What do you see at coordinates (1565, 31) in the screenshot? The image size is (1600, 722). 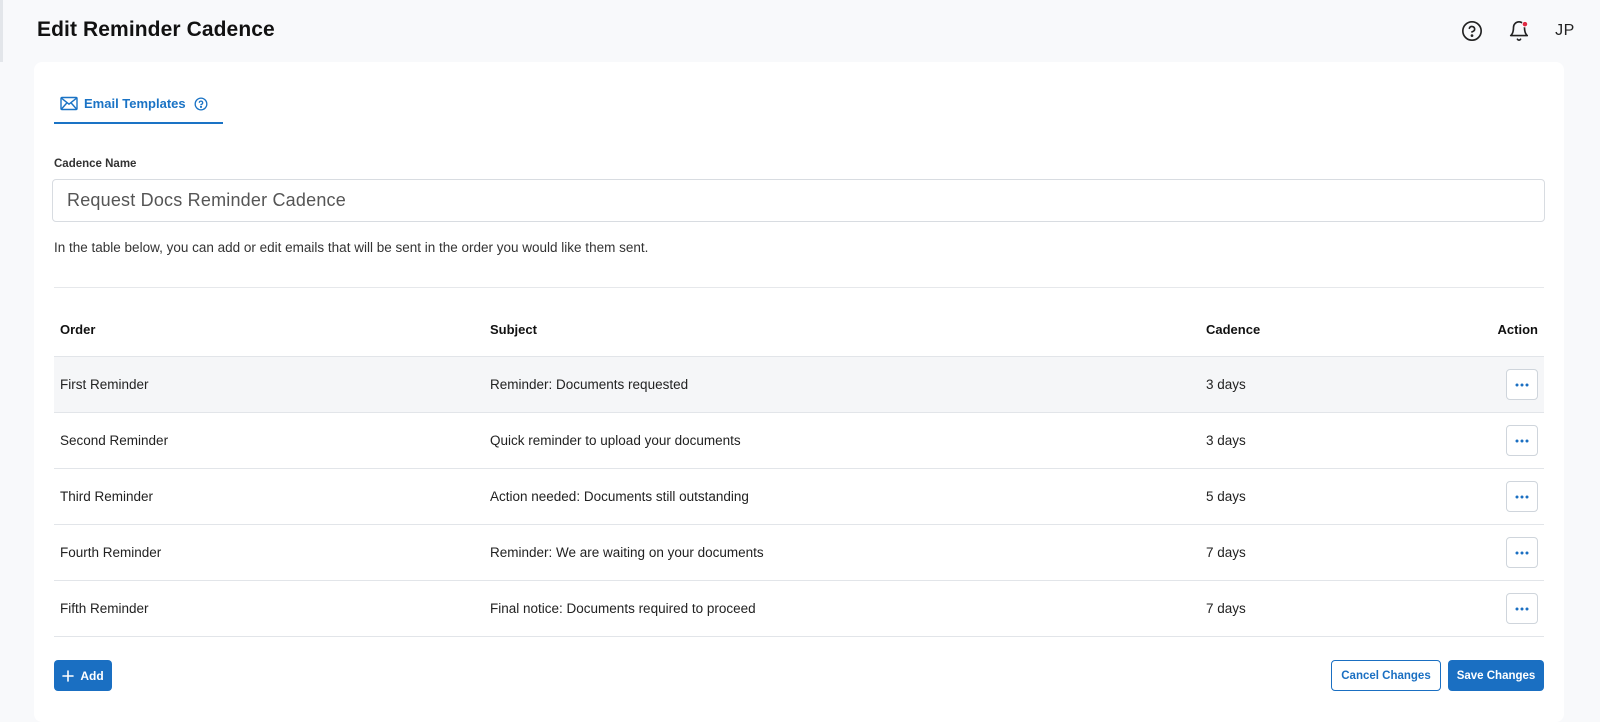 I see `user-avatar: JP` at bounding box center [1565, 31].